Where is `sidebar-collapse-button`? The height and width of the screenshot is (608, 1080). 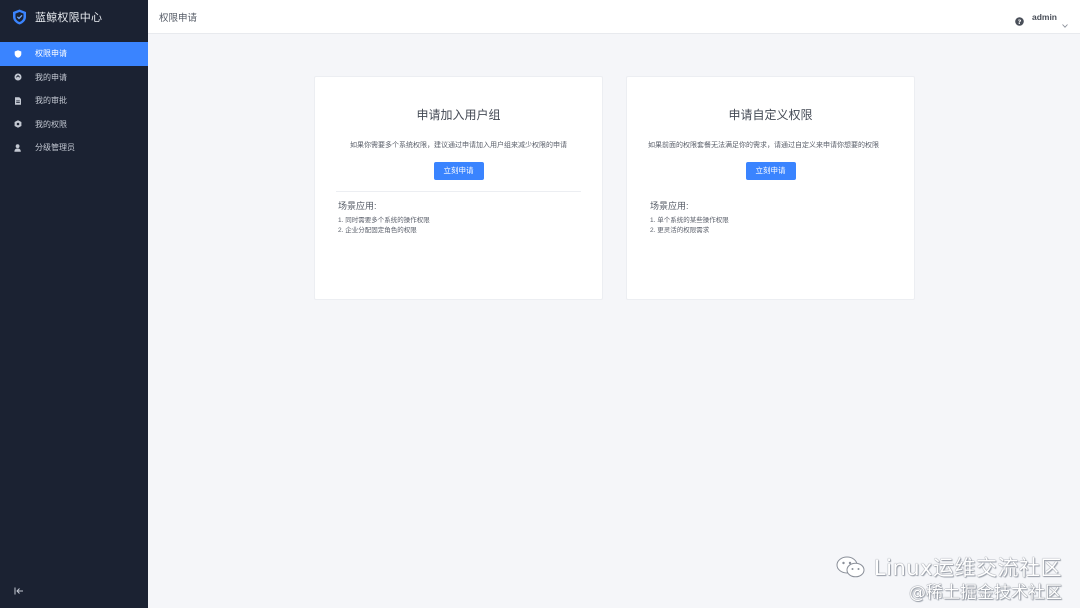 sidebar-collapse-button is located at coordinates (19, 591).